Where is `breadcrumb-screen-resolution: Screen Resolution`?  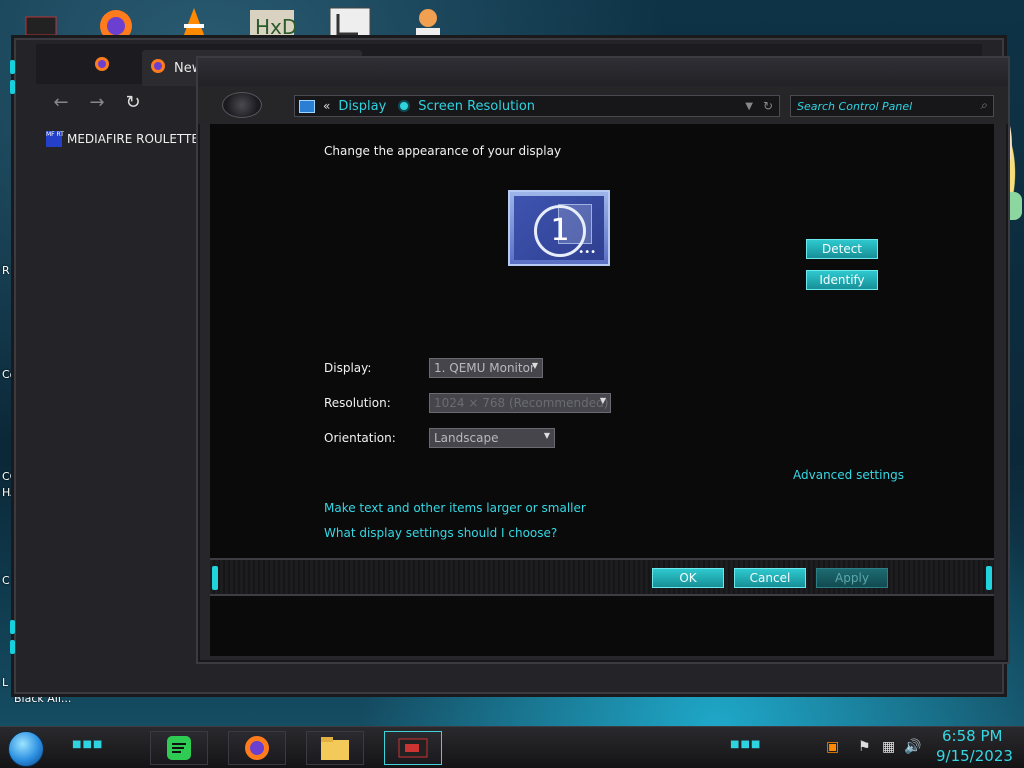 breadcrumb-screen-resolution: Screen Resolution is located at coordinates (476, 106).